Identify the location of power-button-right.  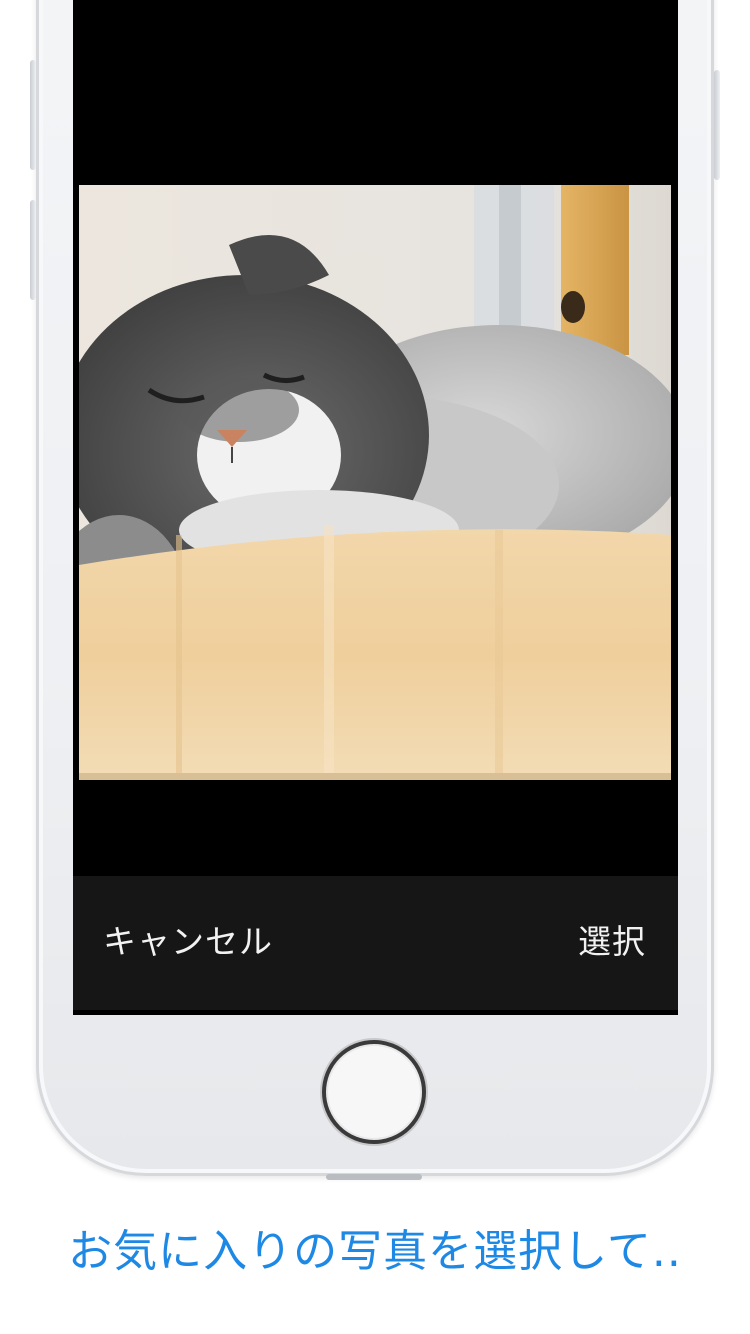
(717, 125).